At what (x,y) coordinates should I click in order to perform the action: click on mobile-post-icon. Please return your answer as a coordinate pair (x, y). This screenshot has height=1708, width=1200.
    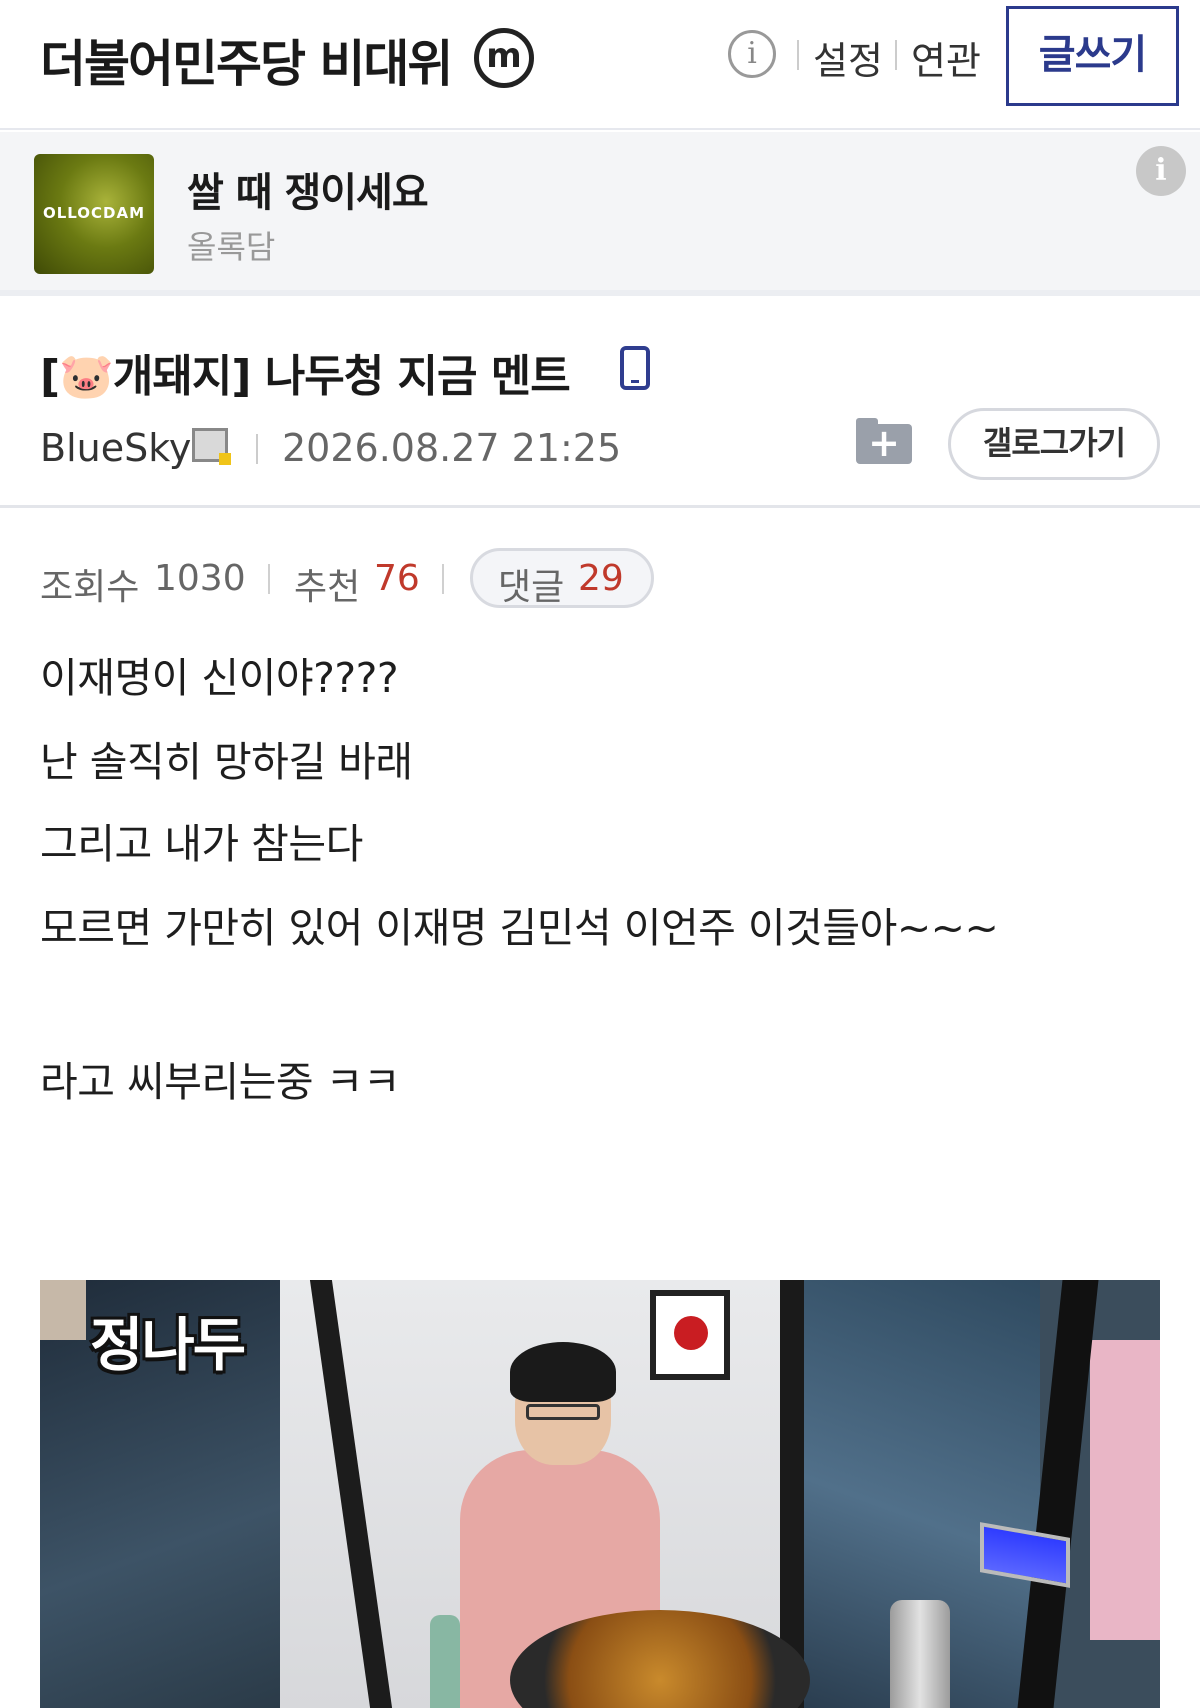
    Looking at the image, I should click on (635, 368).